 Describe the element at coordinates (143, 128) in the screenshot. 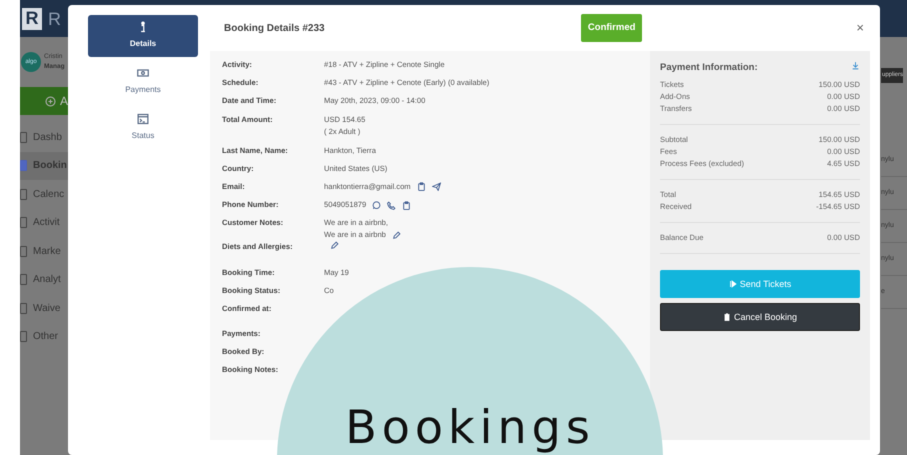

I see `side-tab: Status` at that location.